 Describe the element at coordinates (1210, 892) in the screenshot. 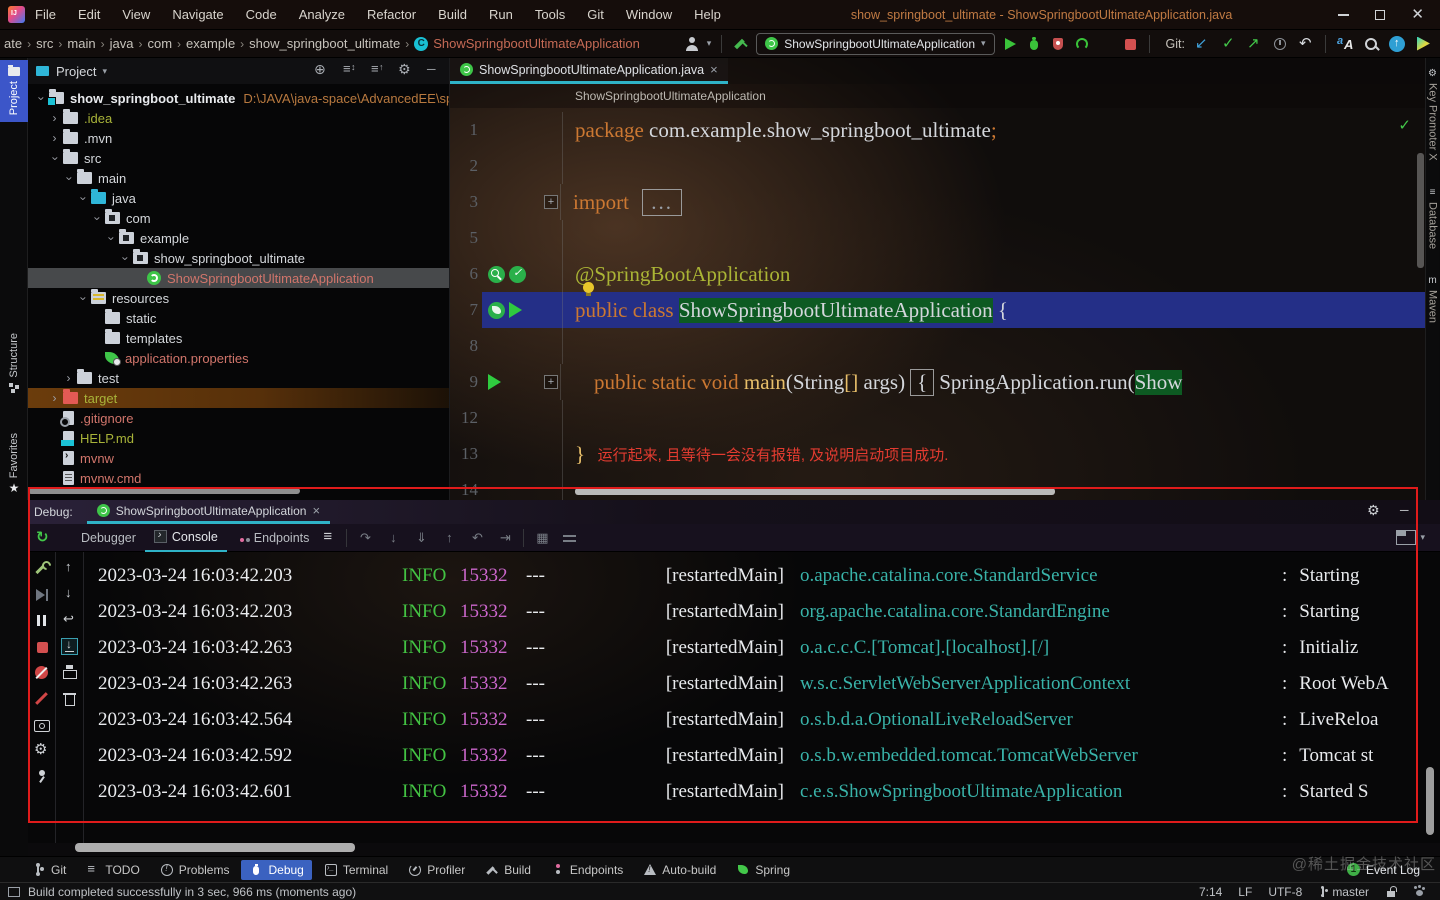

I see `caret-position: 7:14` at that location.